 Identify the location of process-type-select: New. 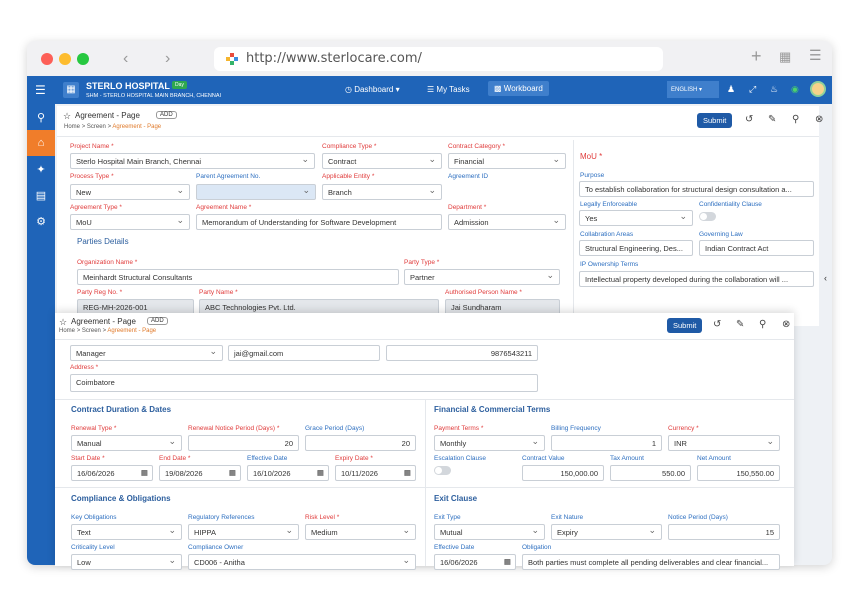
(130, 192).